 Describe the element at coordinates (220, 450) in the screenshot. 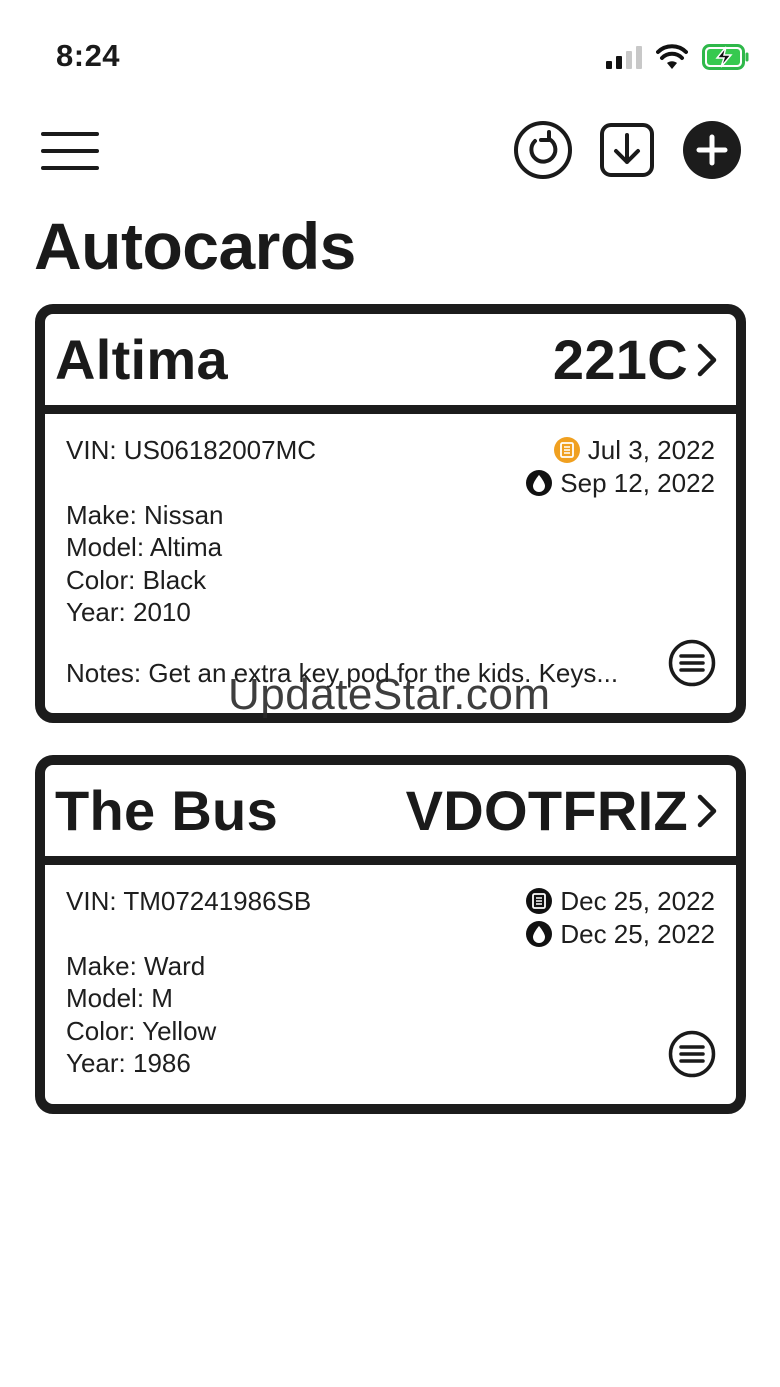

I see `vin-value: US06182007MC` at that location.